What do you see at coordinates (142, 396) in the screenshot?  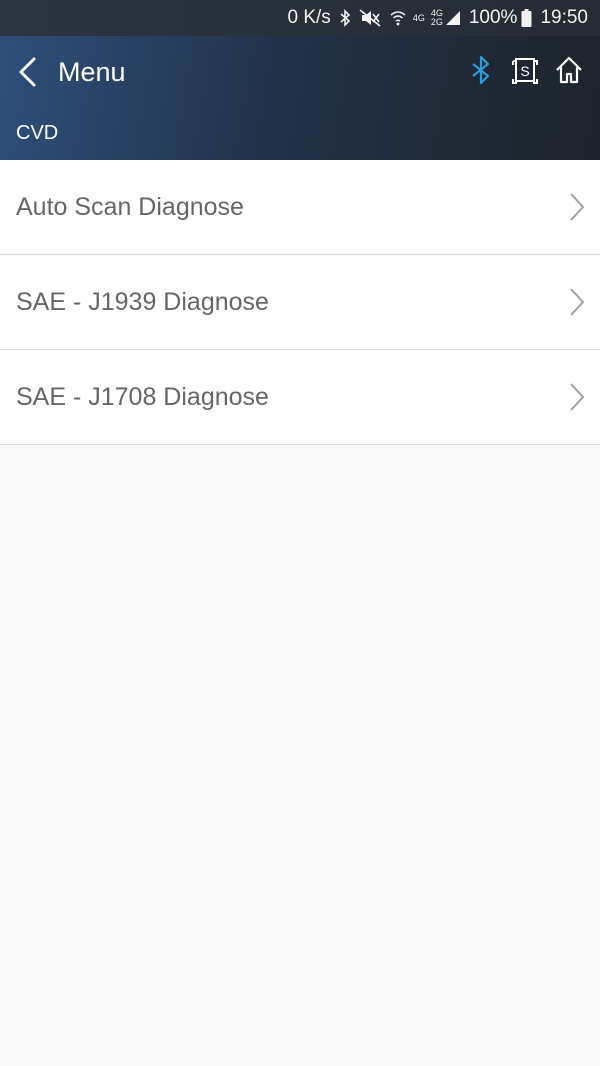 I see `menu-item-label: SAE - J1708 Diagnose` at bounding box center [142, 396].